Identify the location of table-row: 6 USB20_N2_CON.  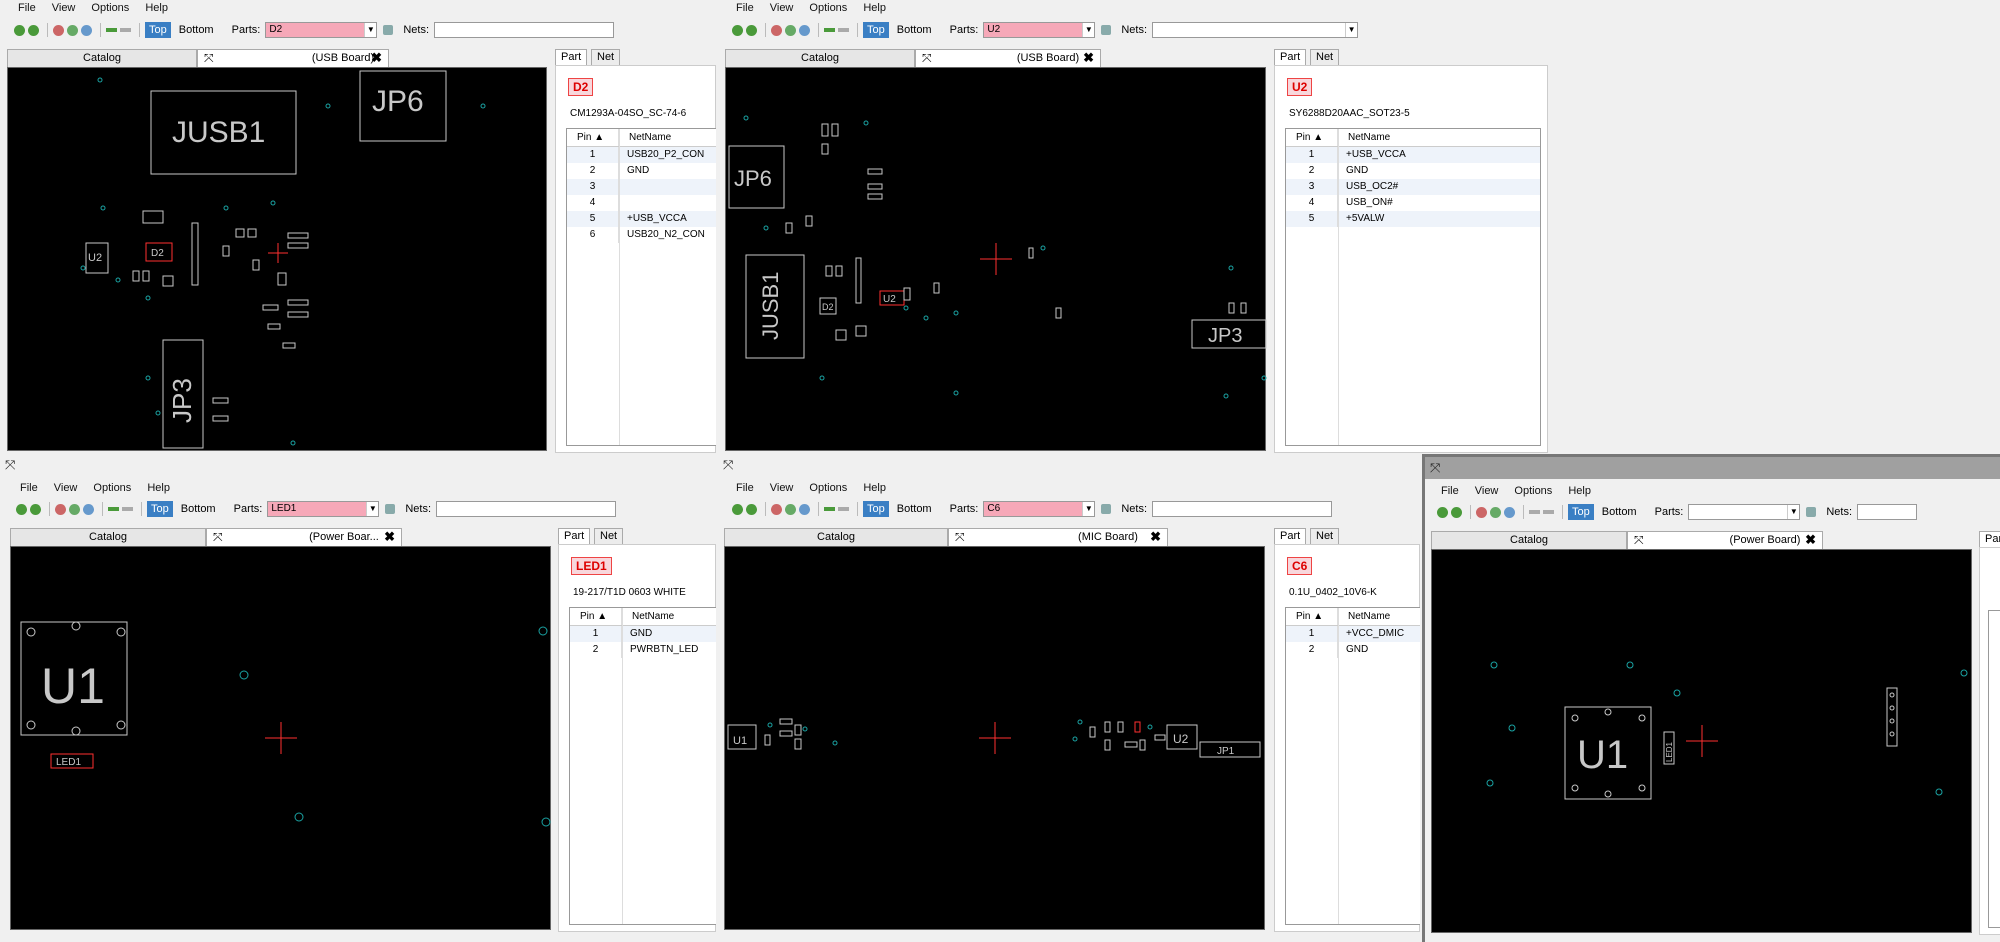
(641, 235).